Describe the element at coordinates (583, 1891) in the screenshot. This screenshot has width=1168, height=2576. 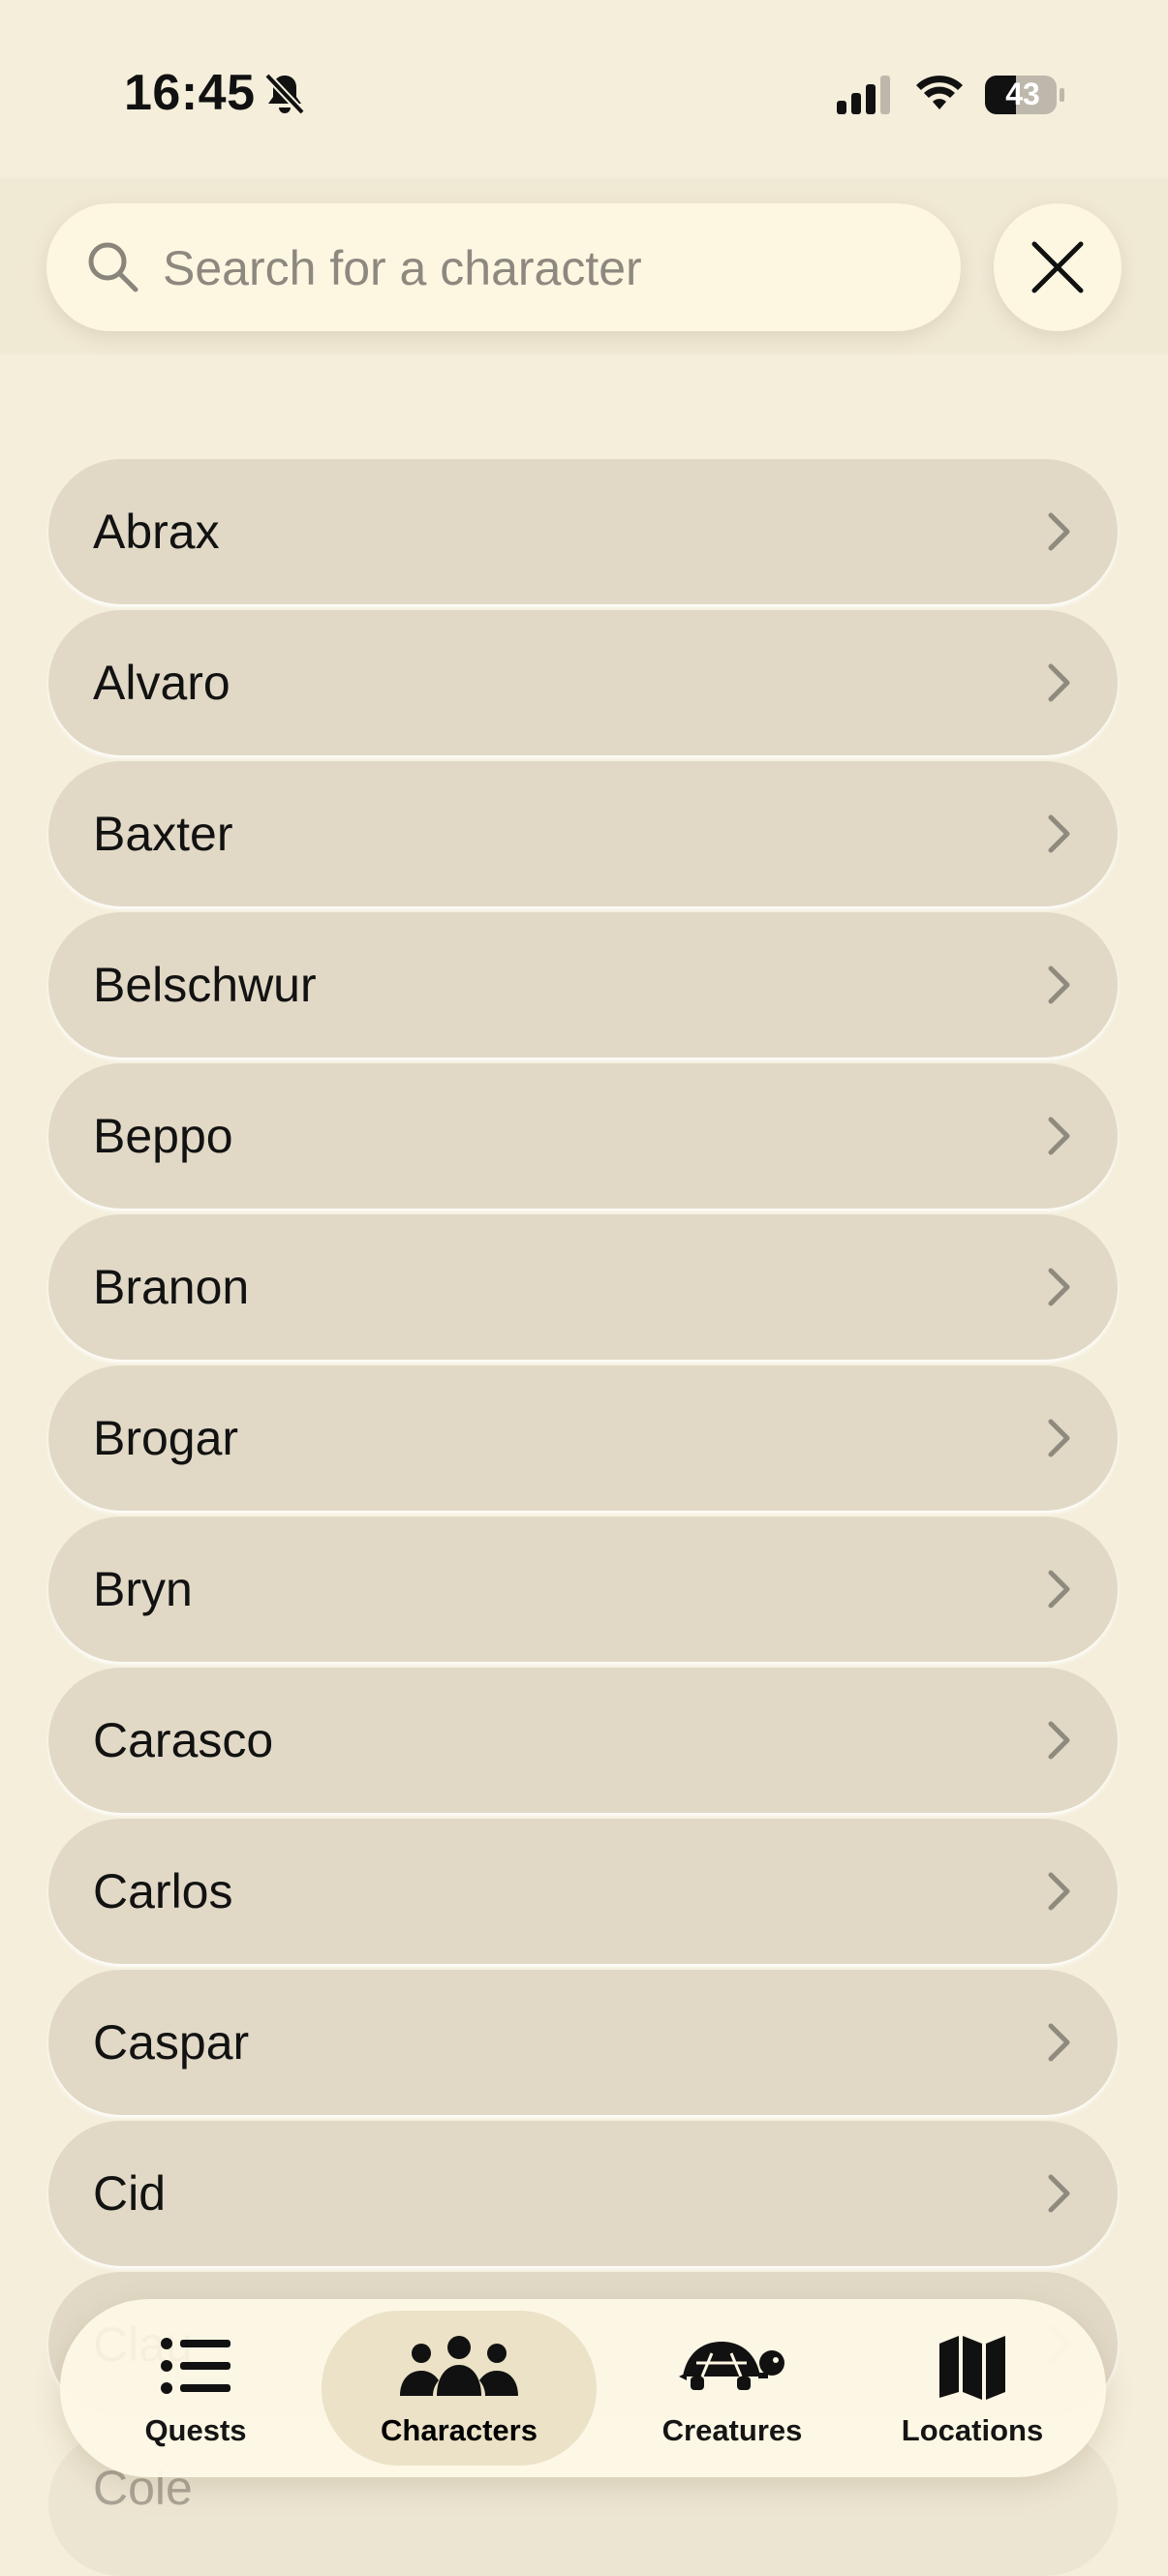
I see `list-item: Carlos` at that location.